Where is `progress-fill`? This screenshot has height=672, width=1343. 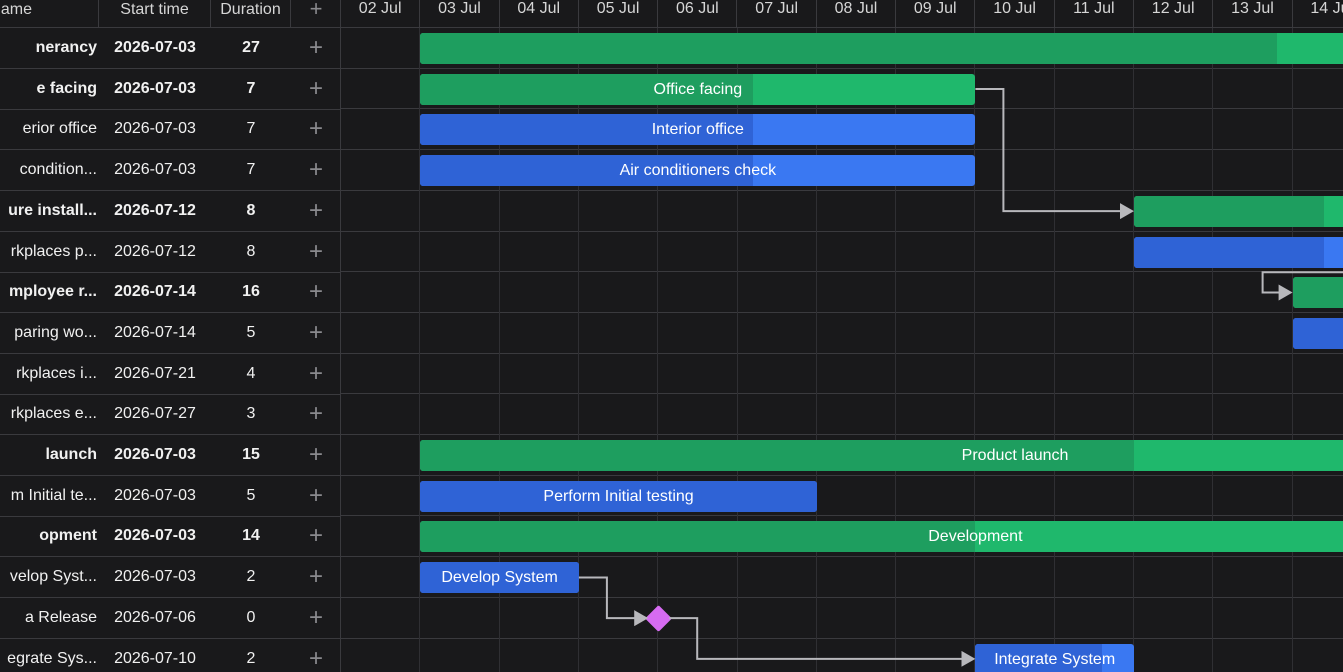
progress-fill is located at coordinates (698, 537).